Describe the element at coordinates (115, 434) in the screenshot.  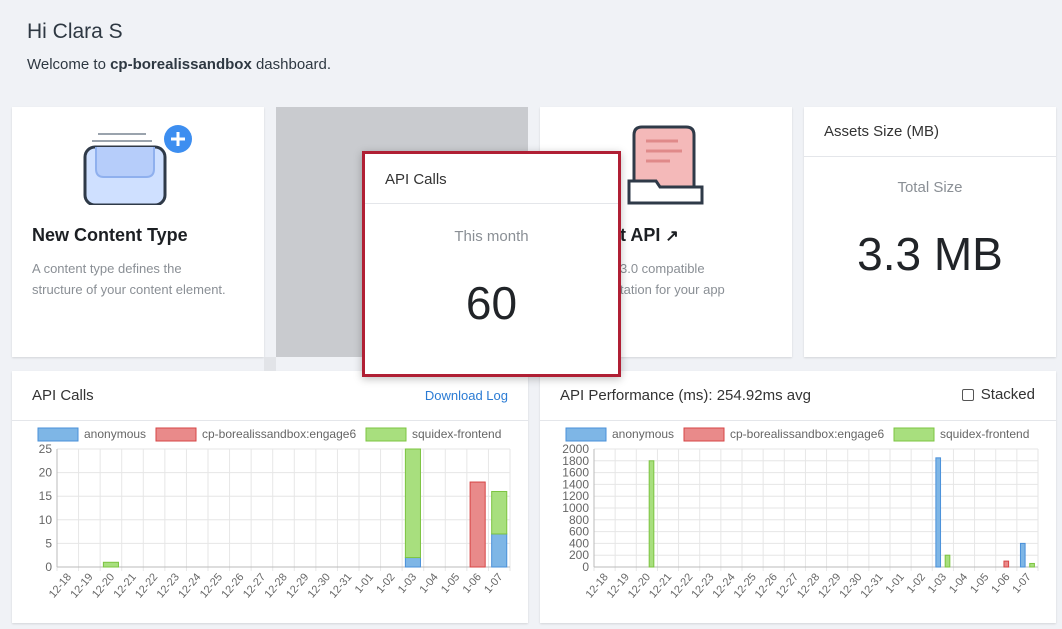
I see `legend-label: anonymous` at that location.